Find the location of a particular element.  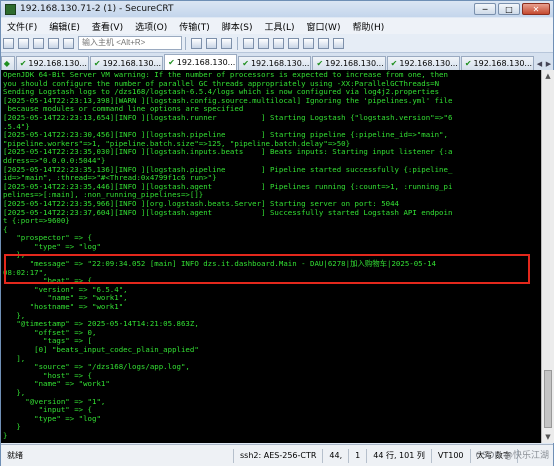

scrollbar-thumb is located at coordinates (548, 399).